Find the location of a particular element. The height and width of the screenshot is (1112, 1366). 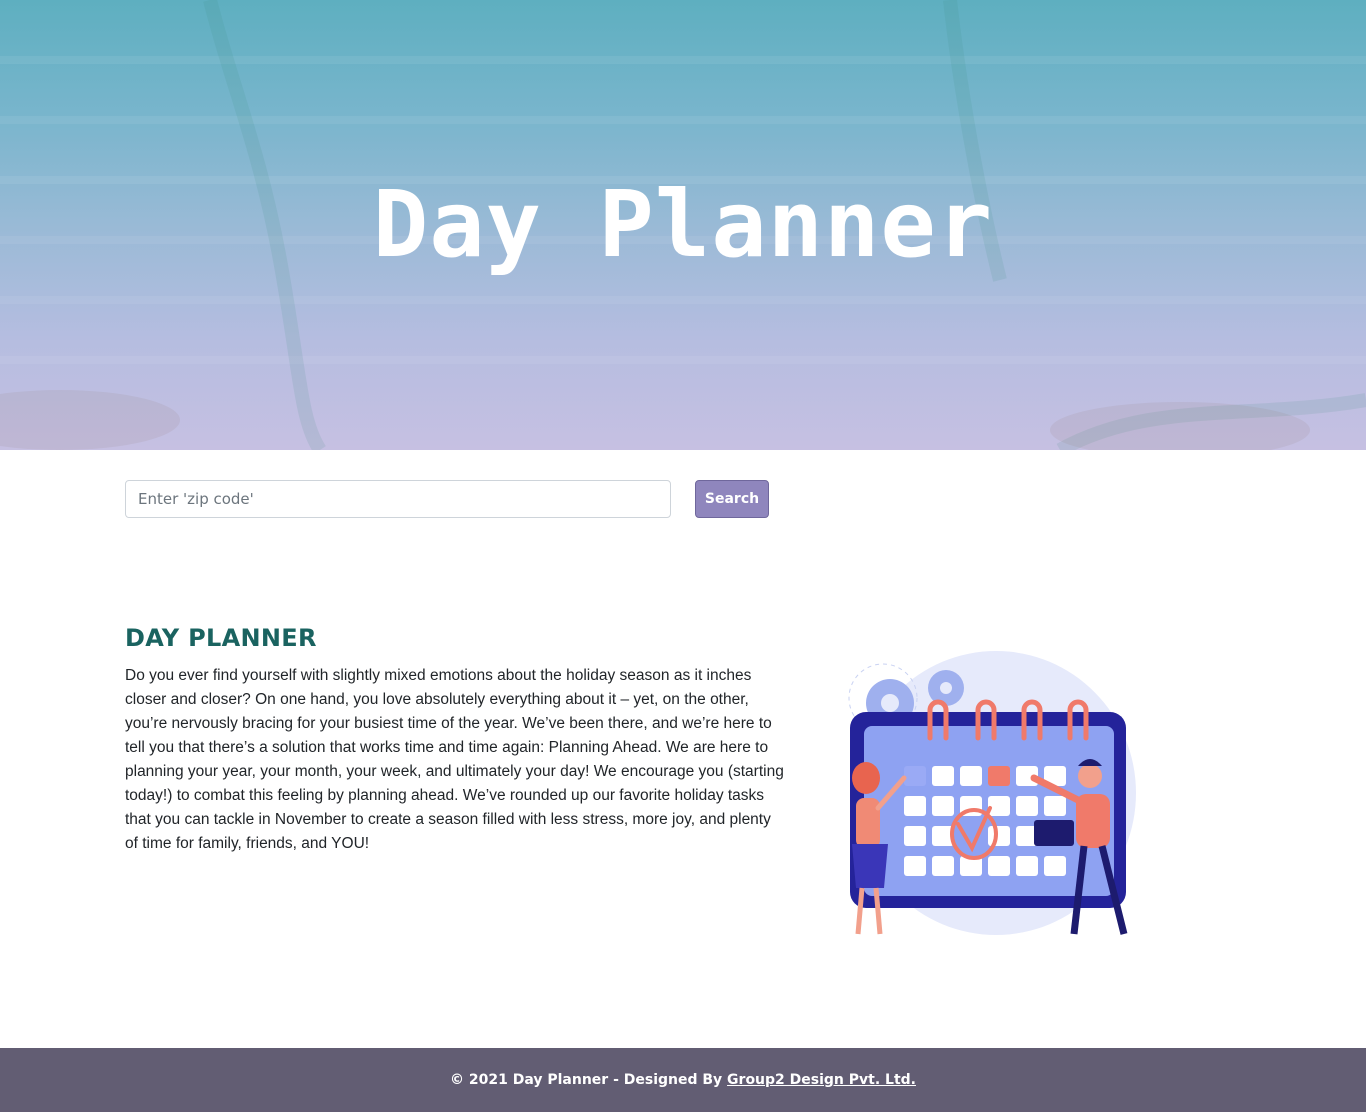

calendar-planning-illustration-icon is located at coordinates (992, 793).